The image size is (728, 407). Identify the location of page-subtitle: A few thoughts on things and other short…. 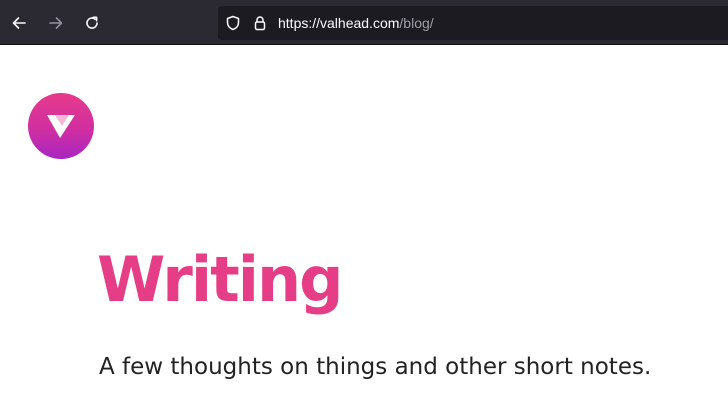
(375, 367).